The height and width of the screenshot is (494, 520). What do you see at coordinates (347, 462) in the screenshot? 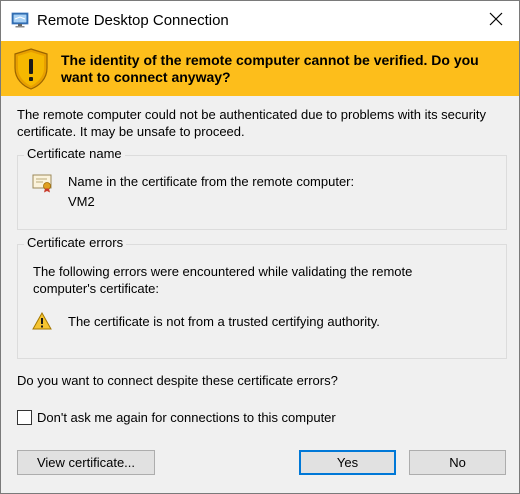
I see `yes-button: Yes` at bounding box center [347, 462].